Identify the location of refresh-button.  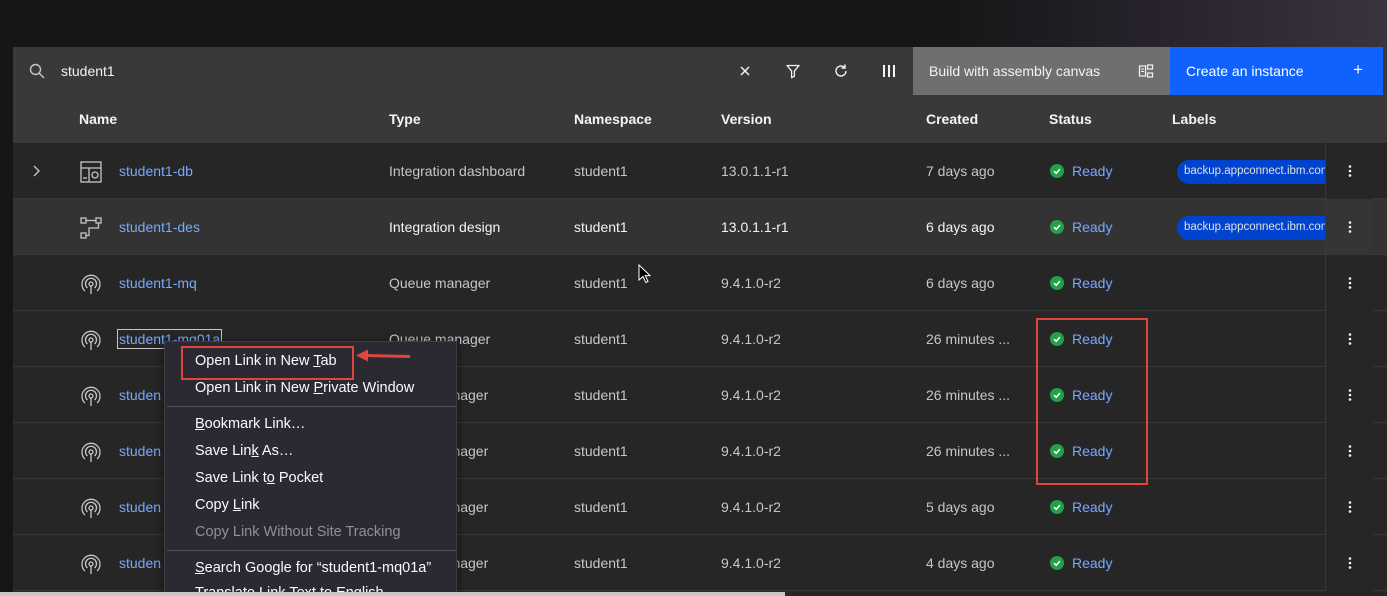
(841, 71).